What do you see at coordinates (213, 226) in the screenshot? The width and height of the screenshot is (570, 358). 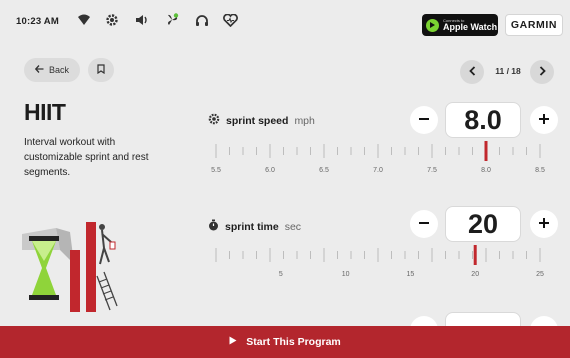 I see `timer-icon` at bounding box center [213, 226].